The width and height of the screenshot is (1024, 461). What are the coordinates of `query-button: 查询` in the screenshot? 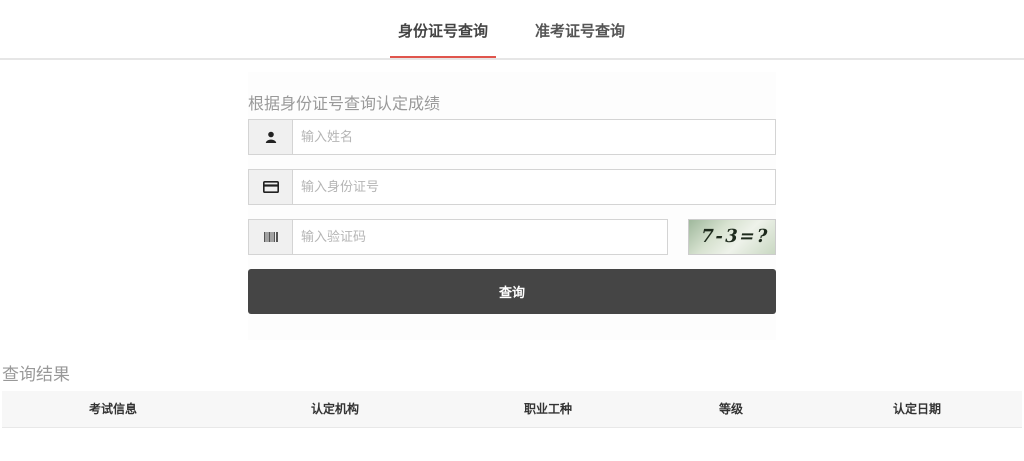 It's located at (512, 291).